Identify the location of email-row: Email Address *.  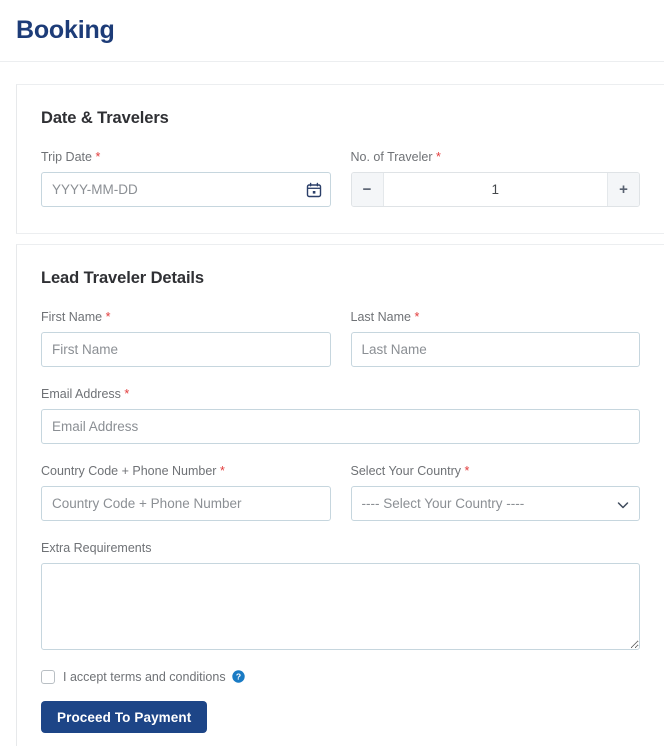
(340, 415).